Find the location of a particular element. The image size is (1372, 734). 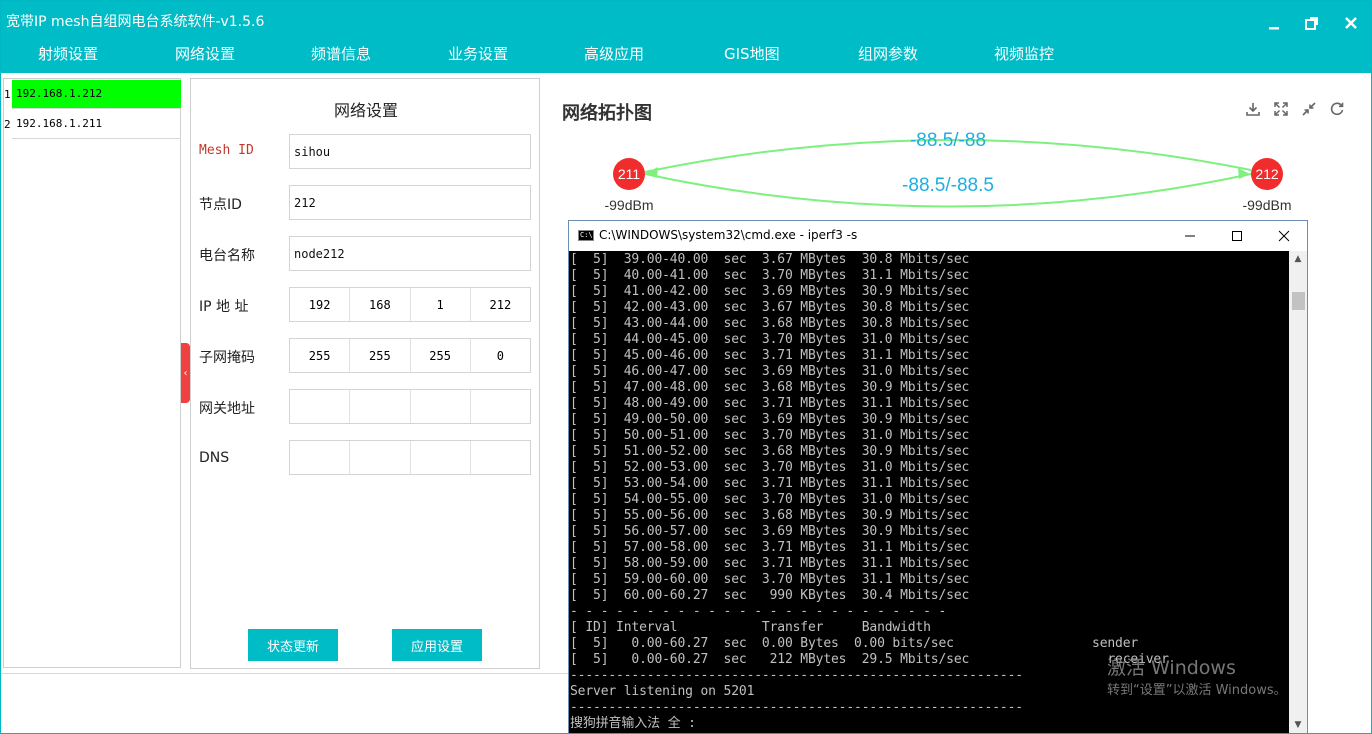

node-ip: 192.168.1.212 is located at coordinates (96, 94).